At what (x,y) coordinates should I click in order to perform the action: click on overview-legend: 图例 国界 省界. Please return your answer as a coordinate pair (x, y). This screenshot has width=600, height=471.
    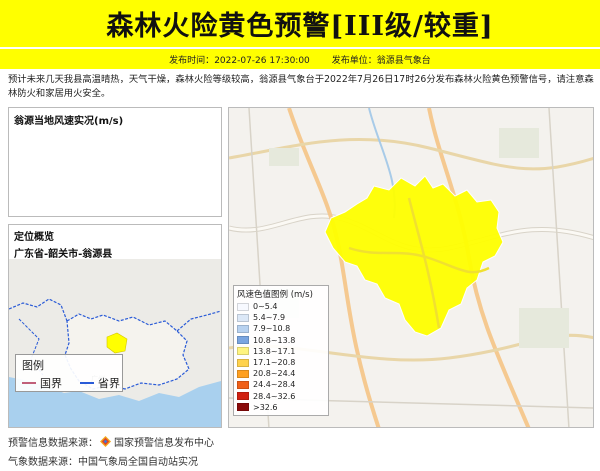
    Looking at the image, I should click on (69, 373).